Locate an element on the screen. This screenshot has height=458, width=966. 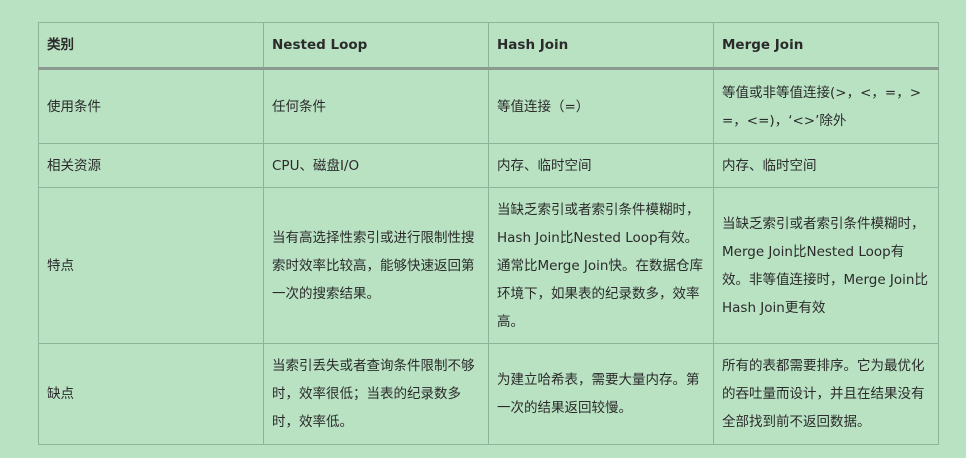
table-cell: CPU、磁盘I/O is located at coordinates (376, 165).